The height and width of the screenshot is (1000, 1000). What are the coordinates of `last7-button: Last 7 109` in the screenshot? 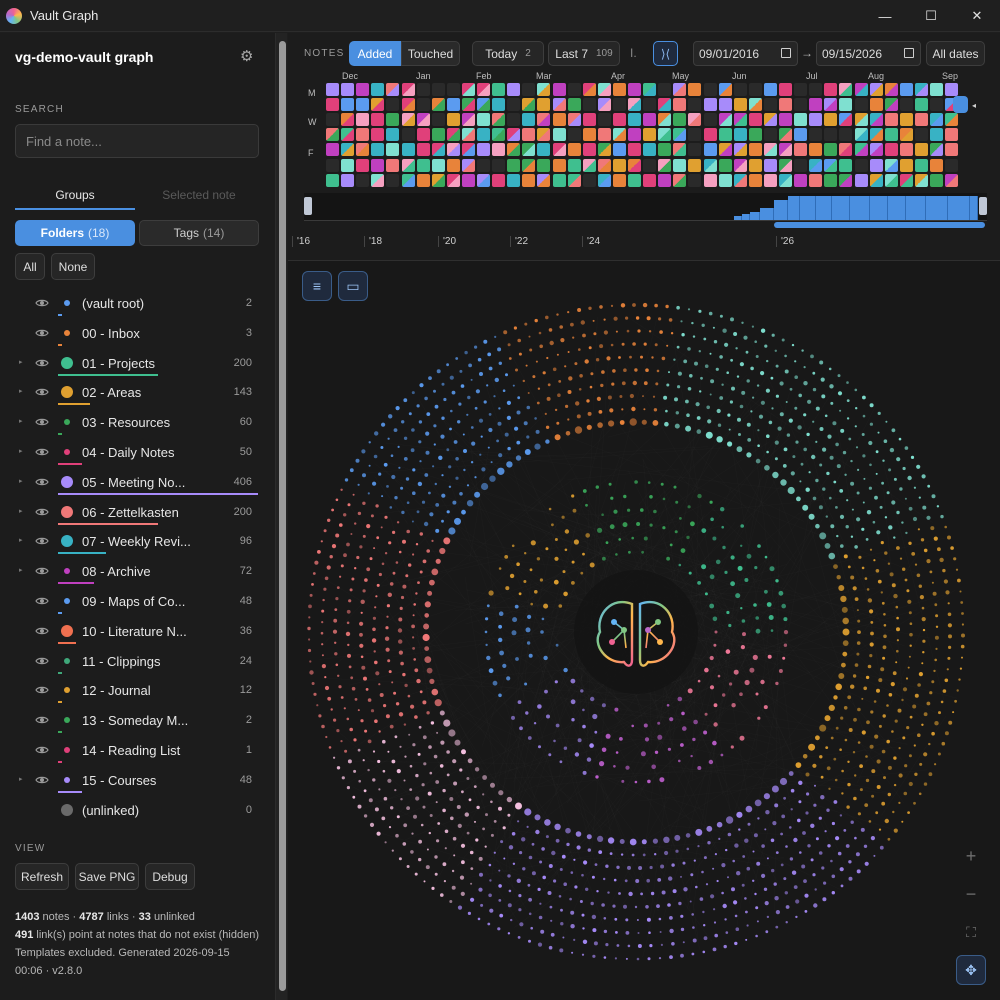 It's located at (584, 53).